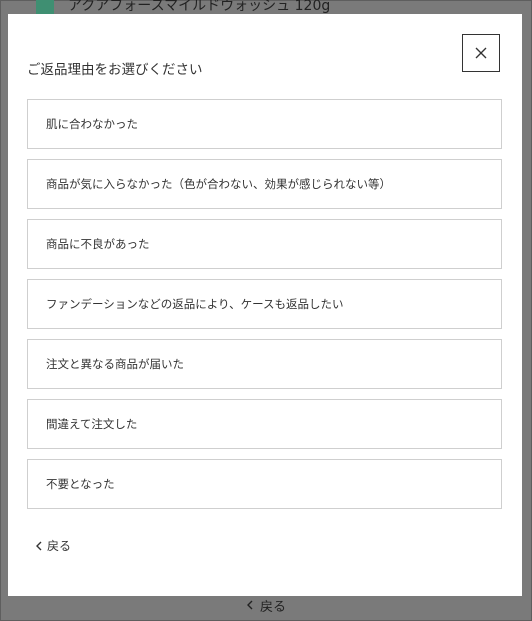 The height and width of the screenshot is (621, 532). I want to click on reason-option-return-case: ファンデーションなどの返品により、ケースも返品したい, so click(264, 304).